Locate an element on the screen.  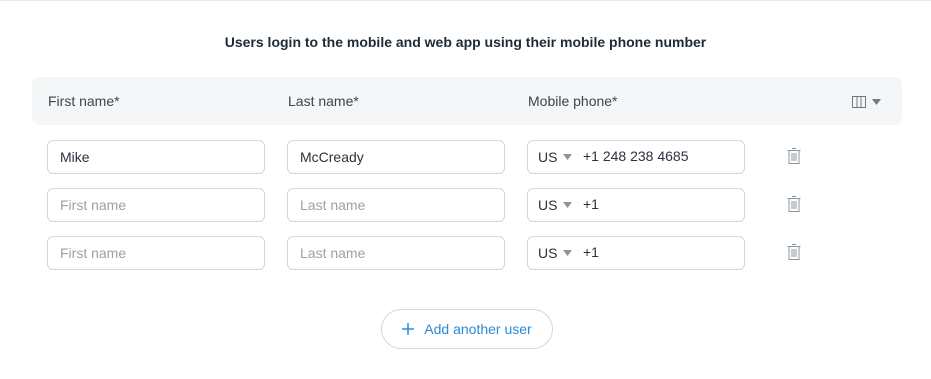
first-name-input: Mike is located at coordinates (156, 157).